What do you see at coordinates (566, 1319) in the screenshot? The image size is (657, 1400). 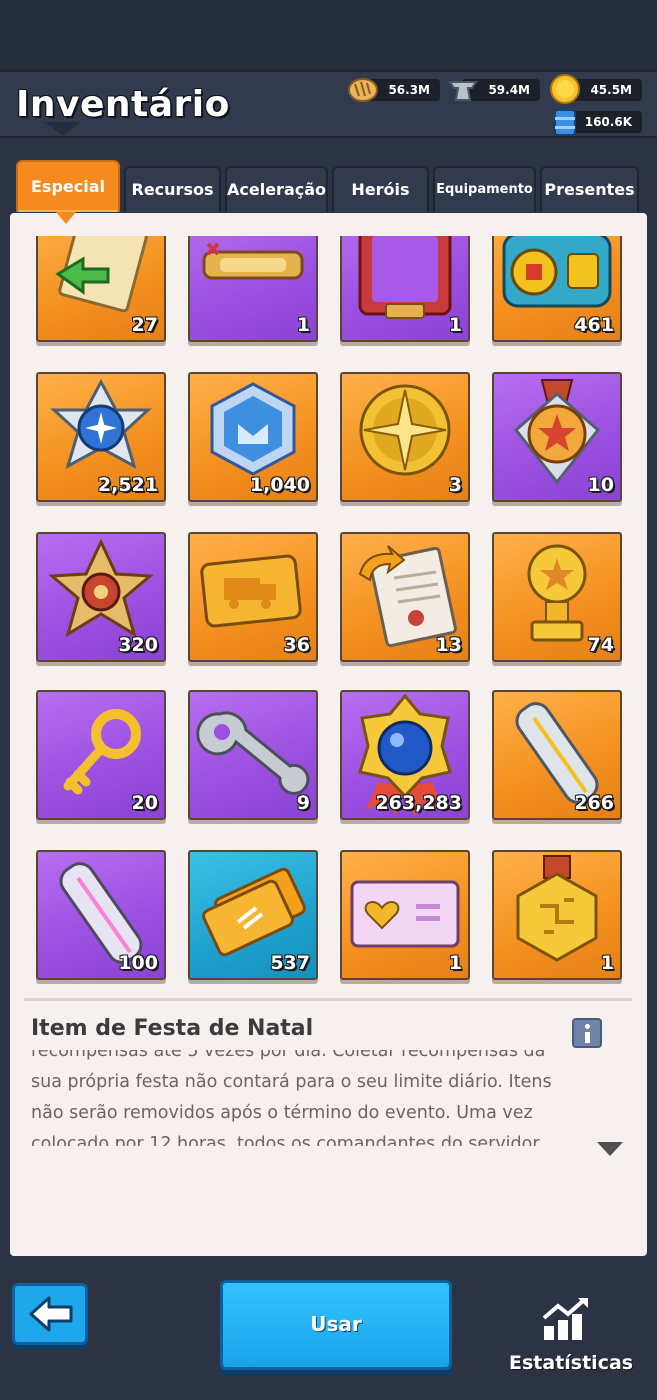 I see `statistics-icon` at bounding box center [566, 1319].